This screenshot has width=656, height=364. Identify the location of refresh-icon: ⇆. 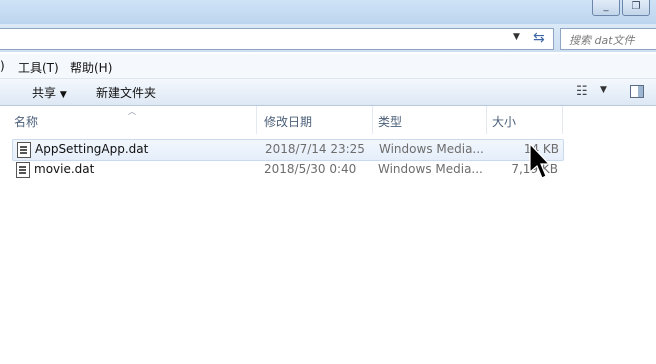
(539, 38).